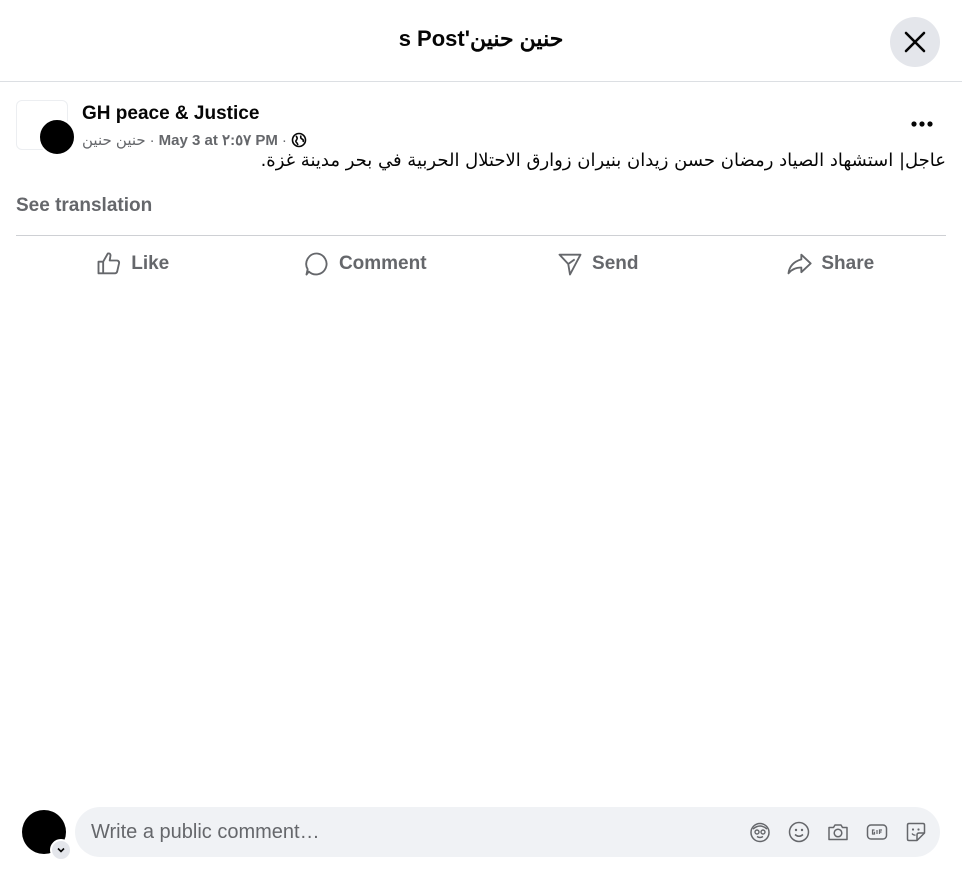  I want to click on close-icon, so click(915, 42).